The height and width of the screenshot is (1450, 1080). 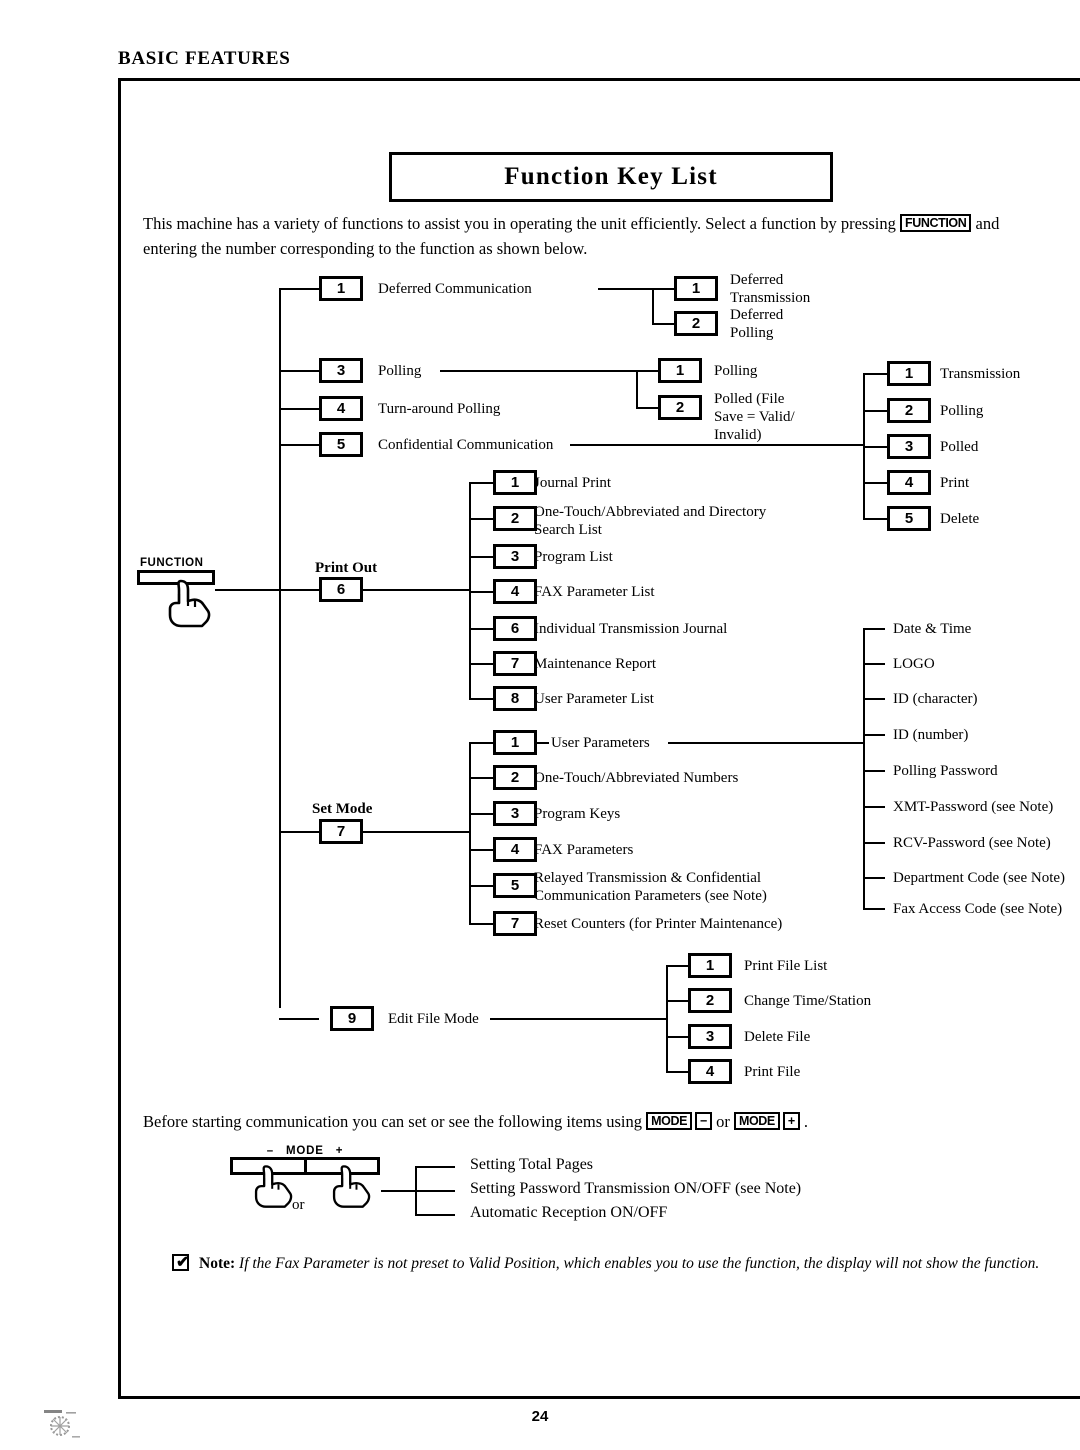 What do you see at coordinates (515, 518) in the screenshot?
I see `printout-key-box-2: 2` at bounding box center [515, 518].